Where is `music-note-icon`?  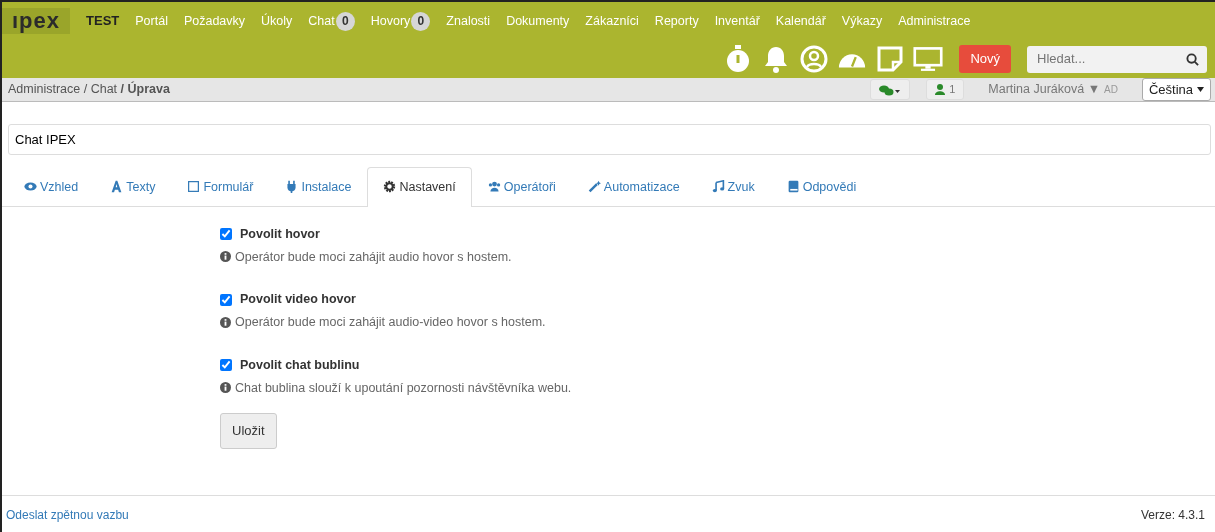 music-note-icon is located at coordinates (718, 186).